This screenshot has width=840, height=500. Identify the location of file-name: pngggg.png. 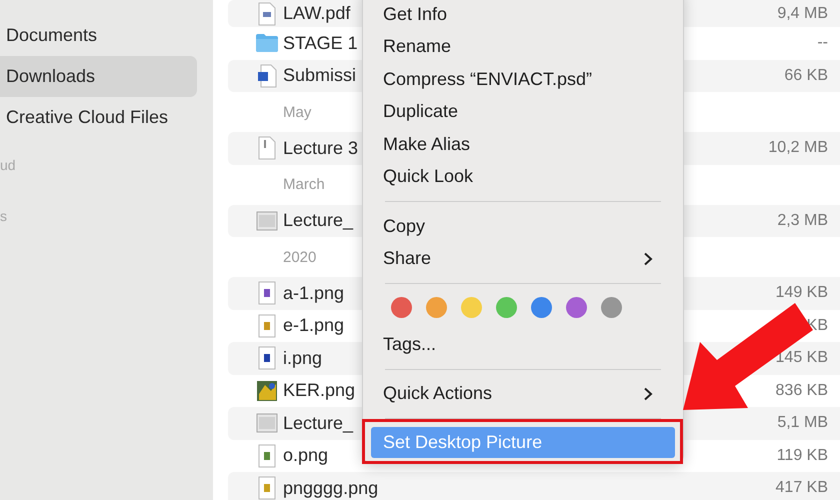
(330, 488).